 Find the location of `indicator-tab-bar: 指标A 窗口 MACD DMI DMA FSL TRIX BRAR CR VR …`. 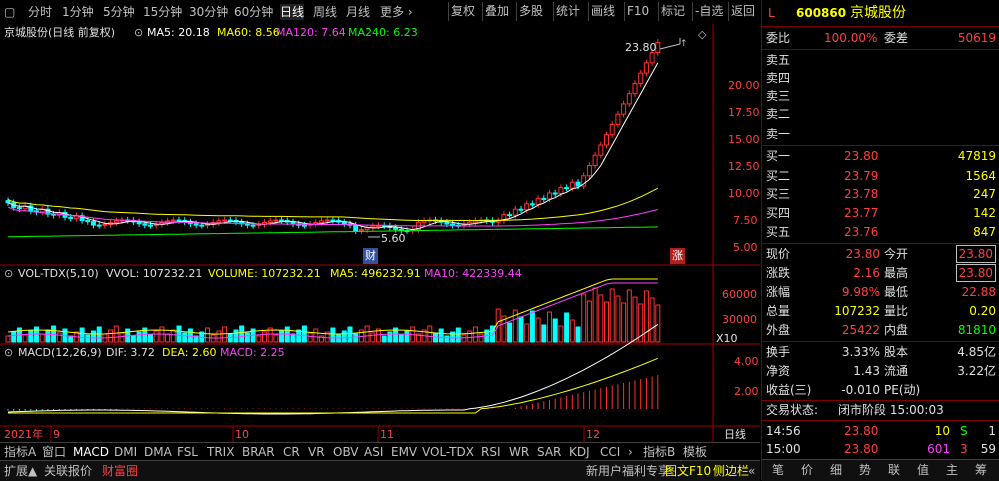

indicator-tab-bar: 指标A 窗口 MACD DMI DMA FSL TRIX BRAR CR VR … is located at coordinates (380, 451).